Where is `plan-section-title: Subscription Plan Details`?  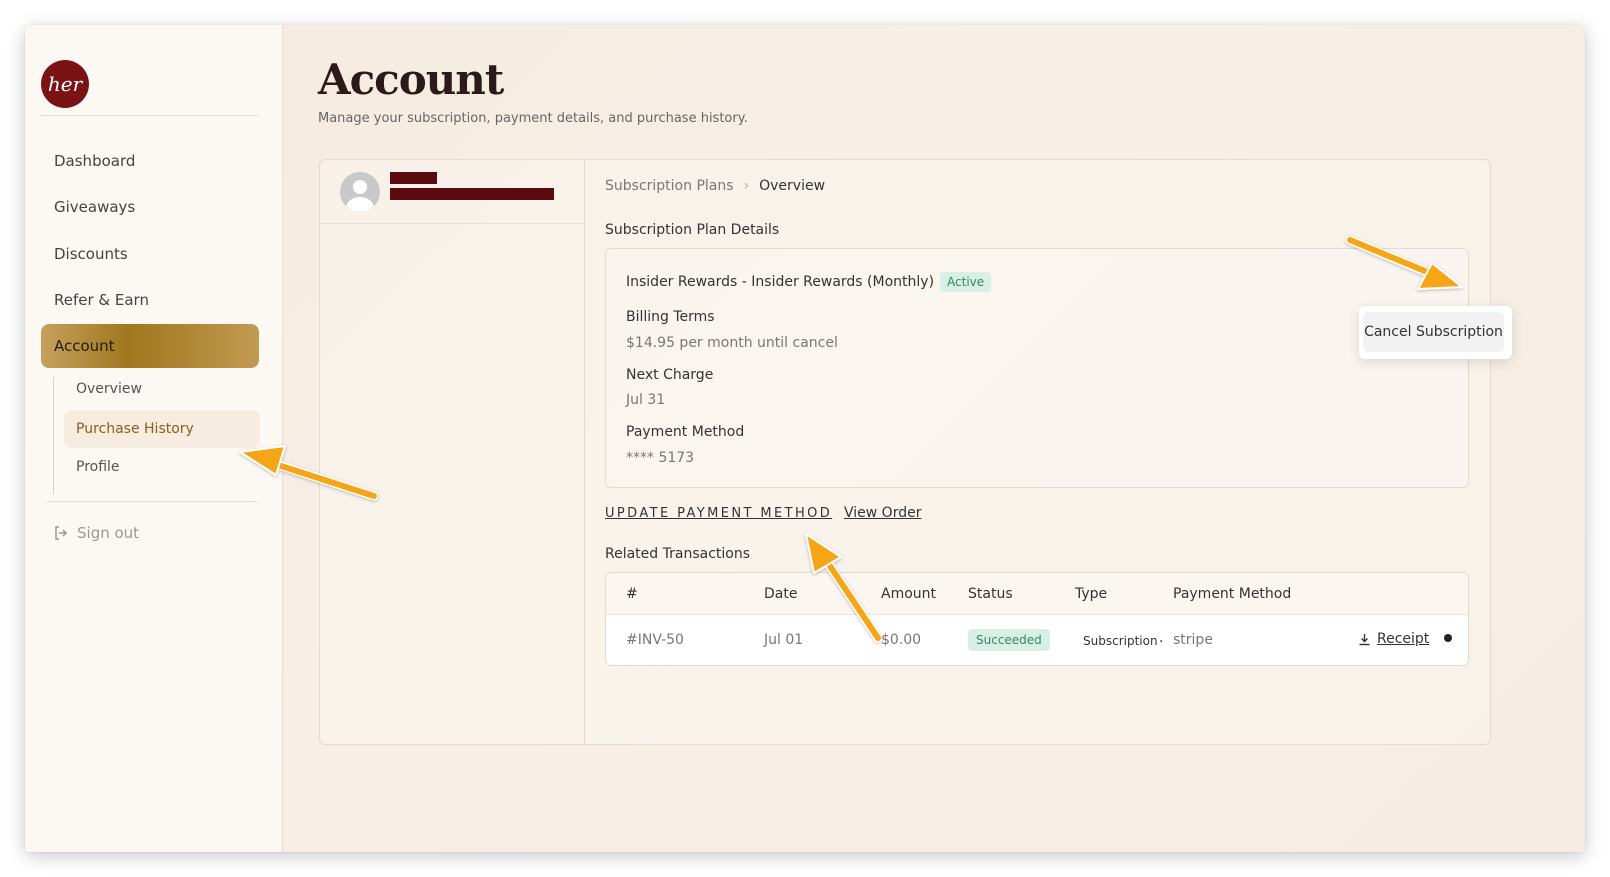 plan-section-title: Subscription Plan Details is located at coordinates (692, 230).